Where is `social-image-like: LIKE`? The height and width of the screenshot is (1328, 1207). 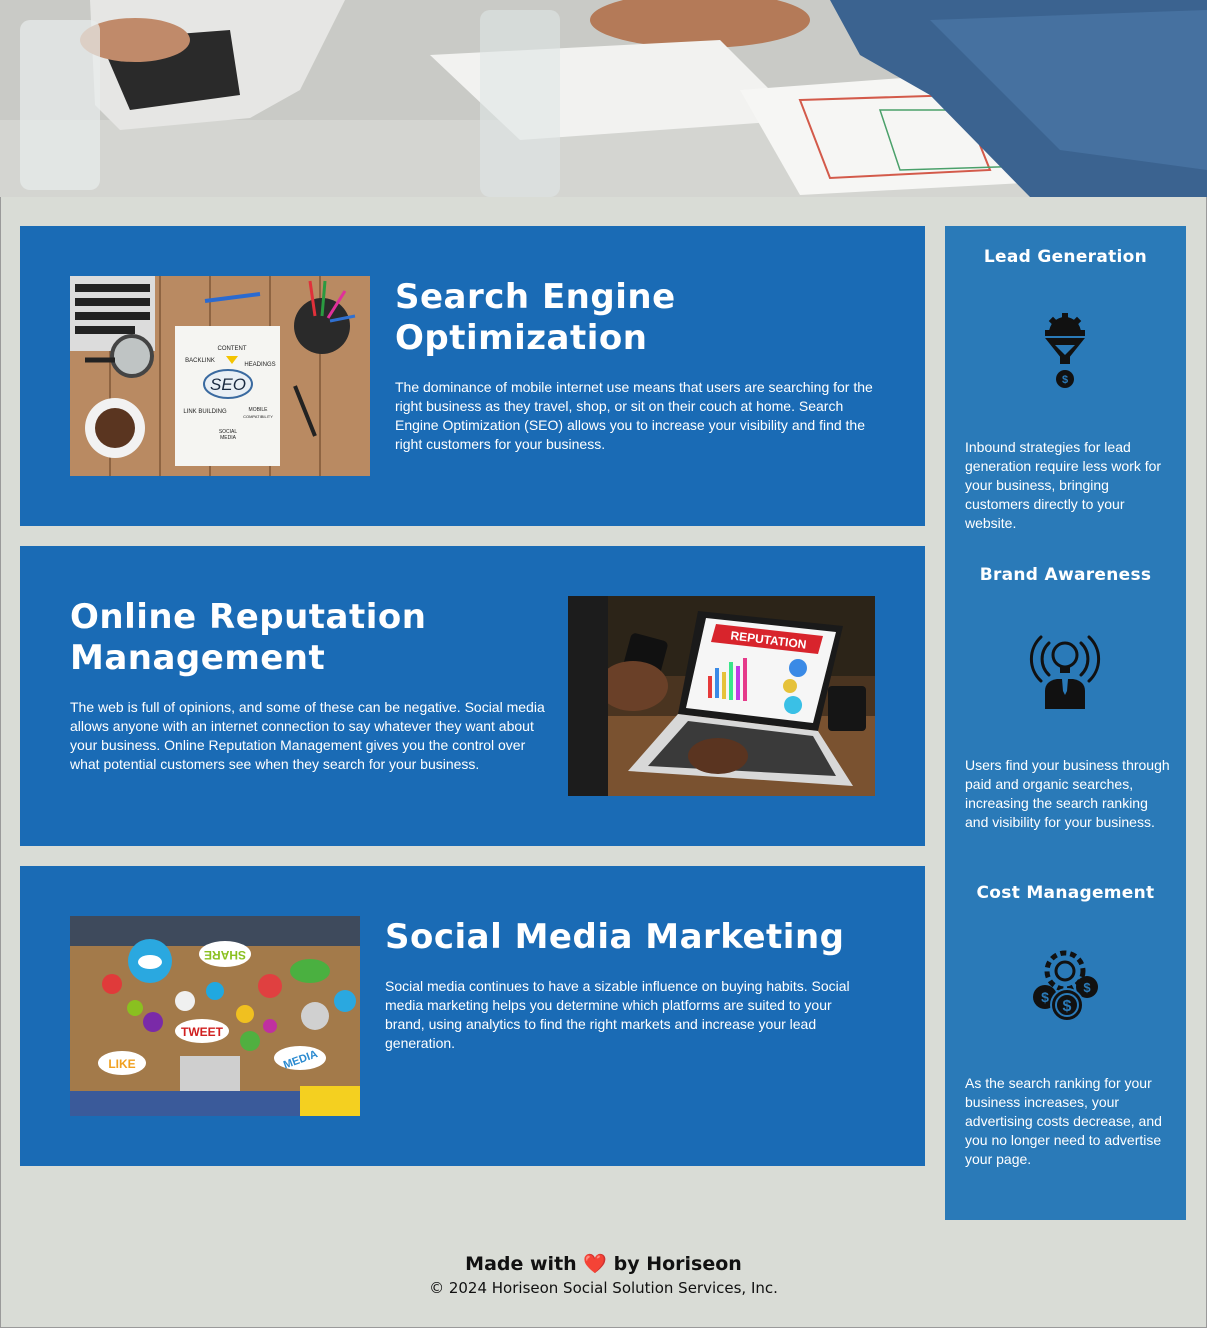 social-image-like: LIKE is located at coordinates (121, 1064).